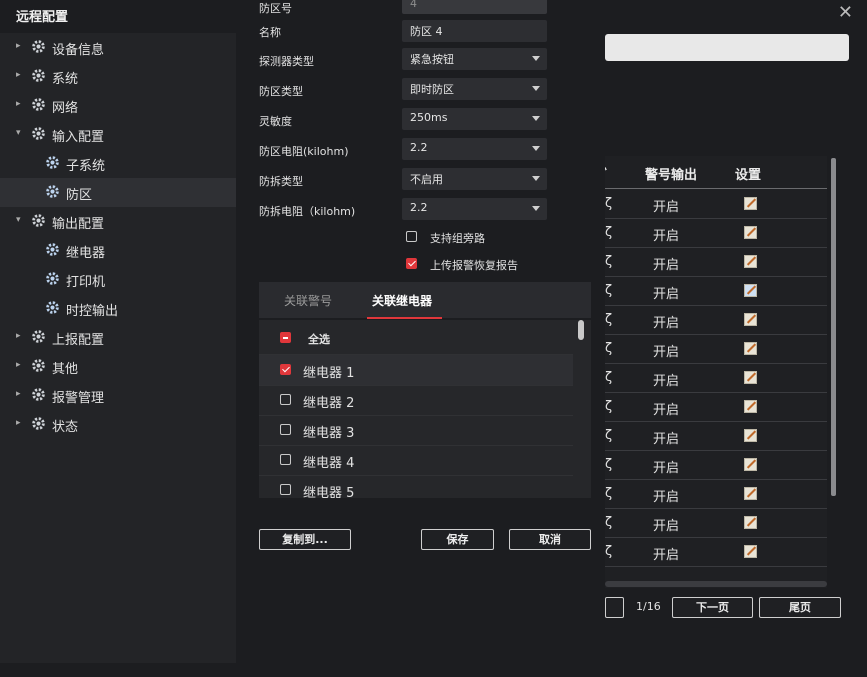 Image resolution: width=867 pixels, height=677 pixels. Describe the element at coordinates (118, 47) in the screenshot. I see `sidebar-item: ▸ 设备信息` at that location.